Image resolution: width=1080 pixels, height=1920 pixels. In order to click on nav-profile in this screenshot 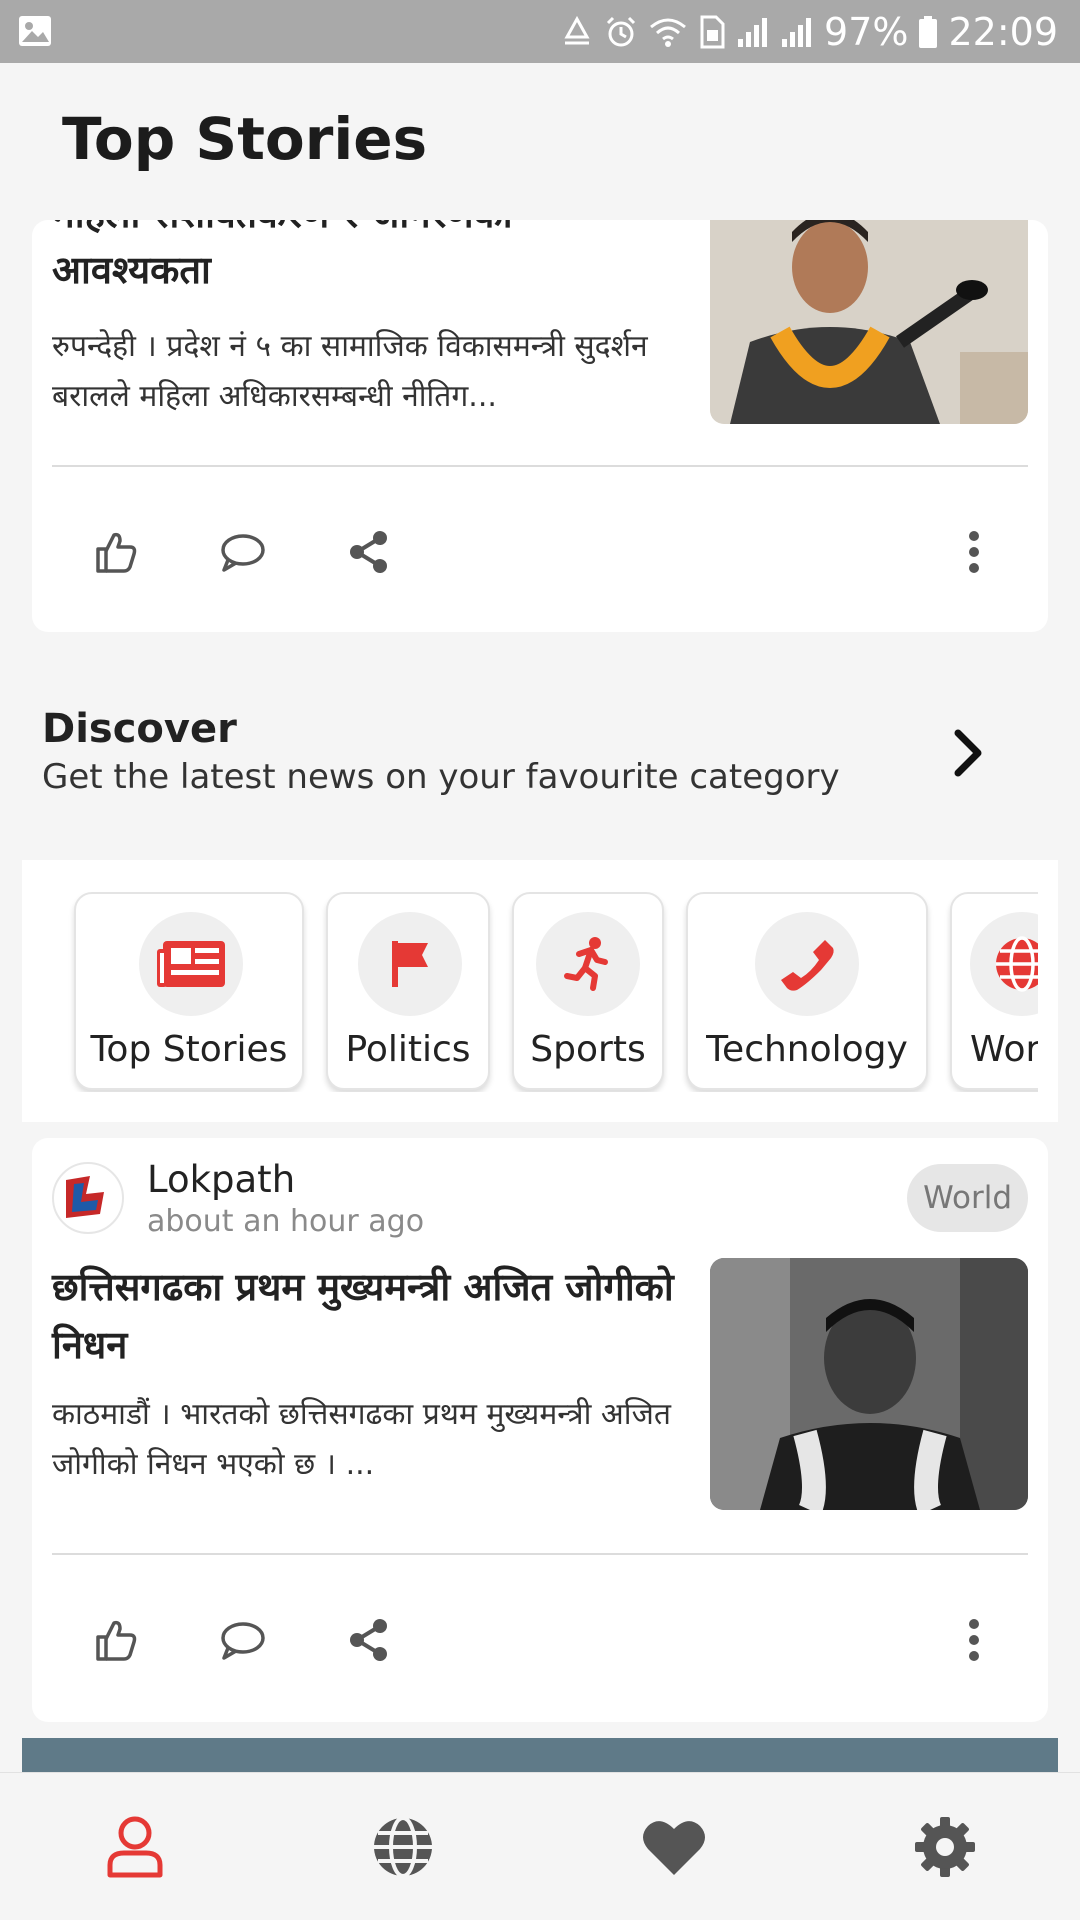, I will do `click(135, 1847)`.